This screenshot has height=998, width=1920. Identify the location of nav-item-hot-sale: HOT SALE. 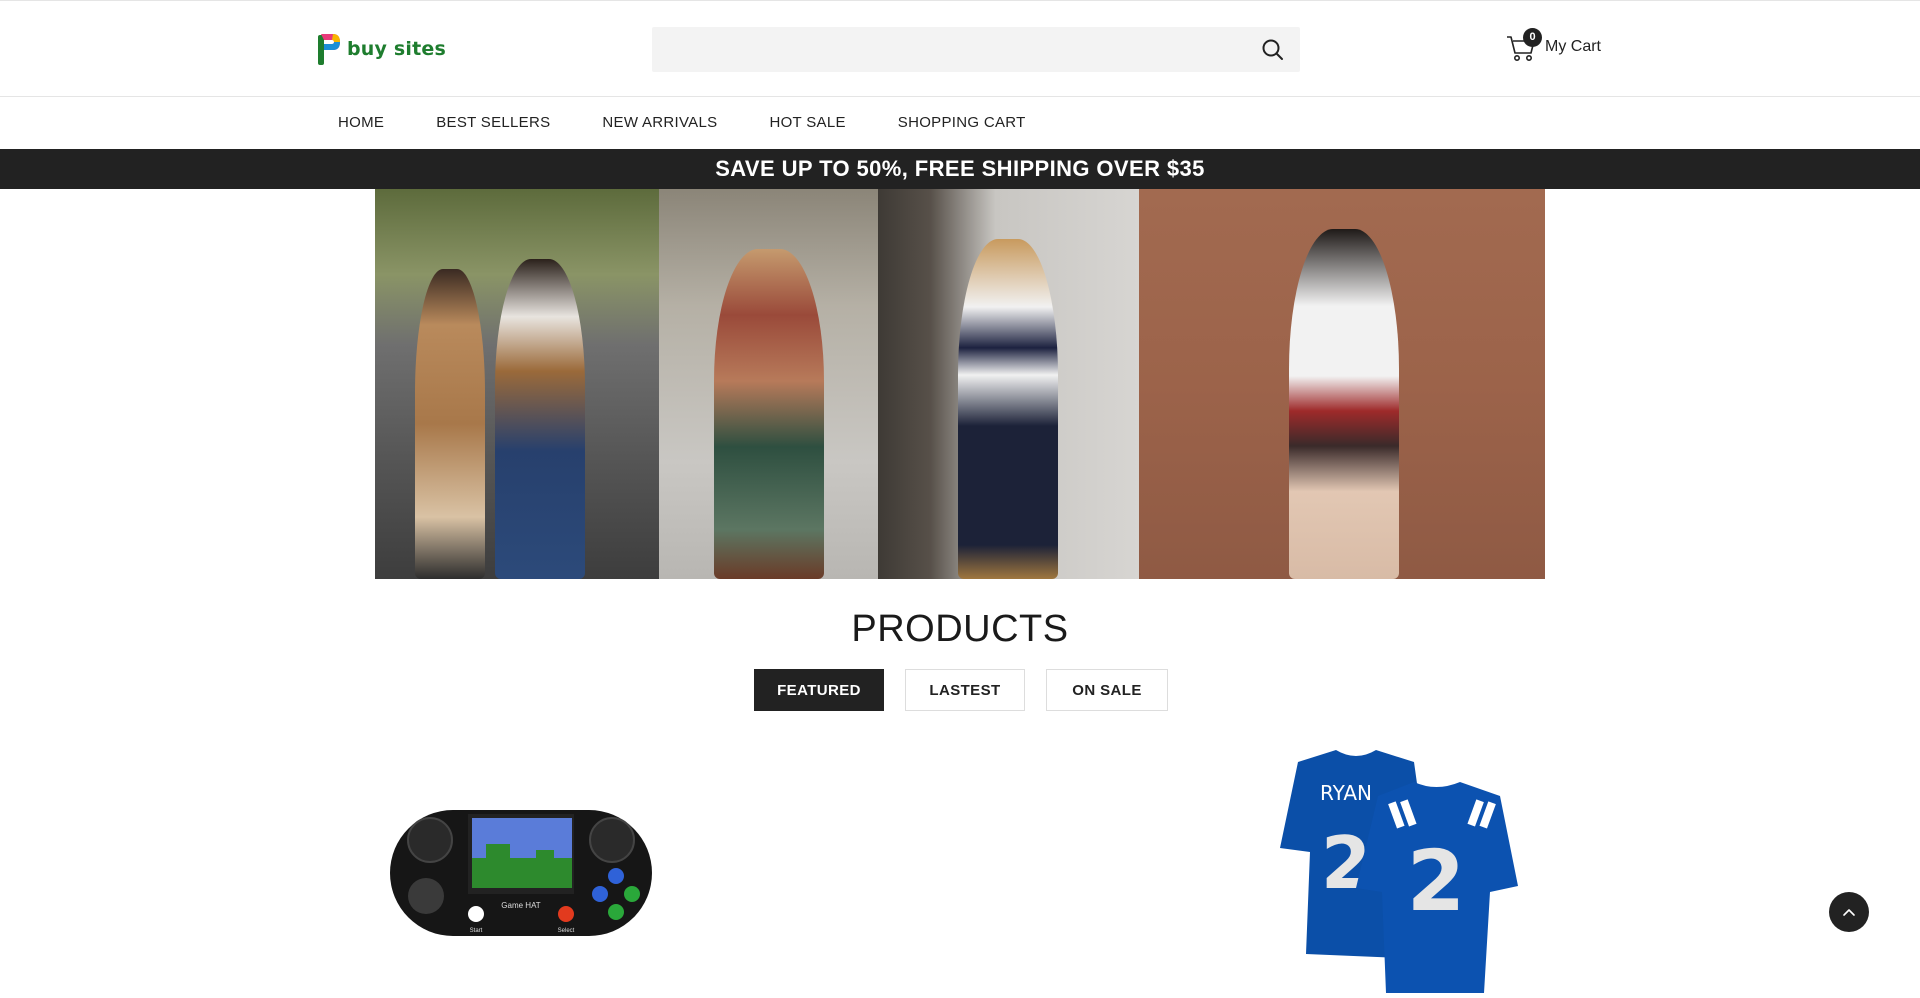
(807, 122).